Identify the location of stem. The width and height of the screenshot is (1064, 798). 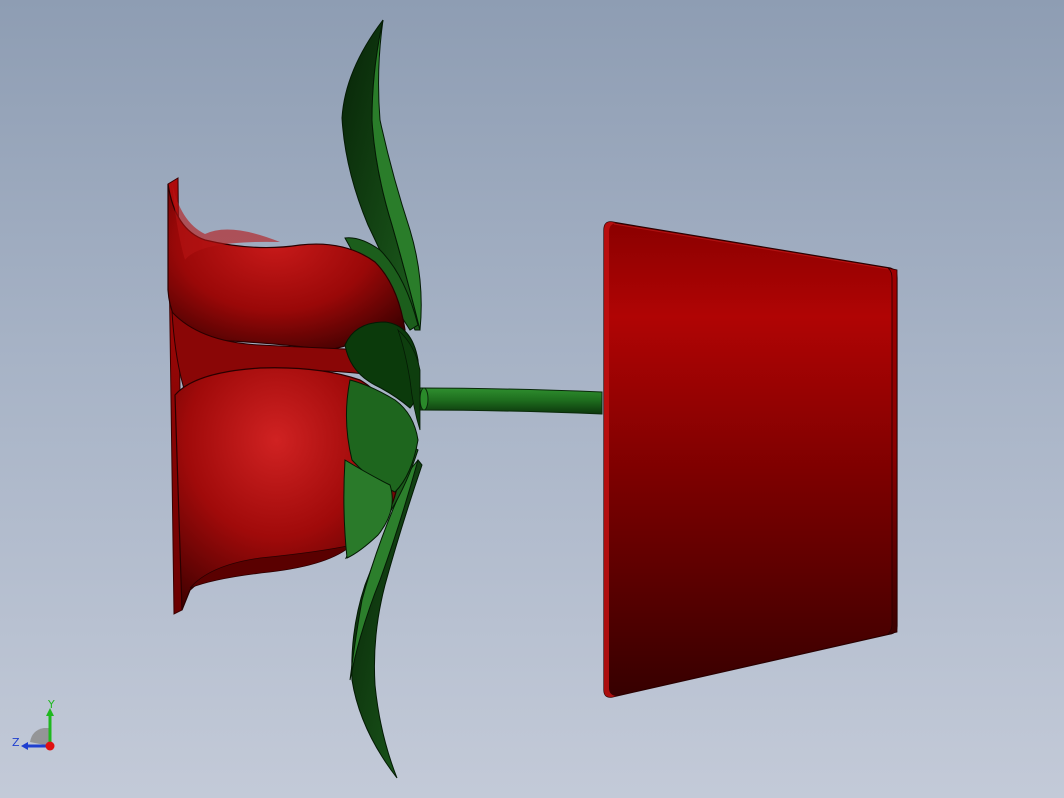
(511, 401).